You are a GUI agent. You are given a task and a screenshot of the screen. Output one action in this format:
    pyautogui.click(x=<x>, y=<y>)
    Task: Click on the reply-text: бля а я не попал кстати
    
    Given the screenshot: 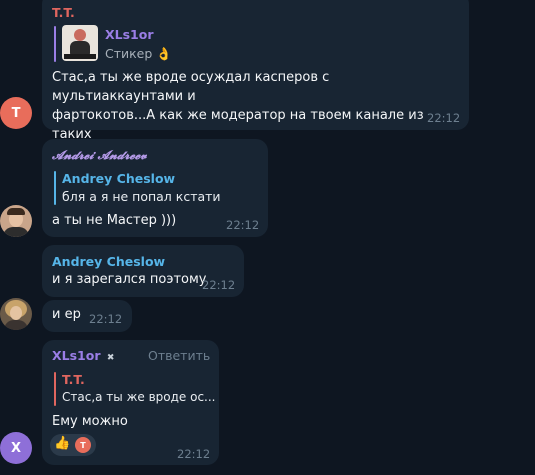 What is the action you would take?
    pyautogui.click(x=141, y=196)
    